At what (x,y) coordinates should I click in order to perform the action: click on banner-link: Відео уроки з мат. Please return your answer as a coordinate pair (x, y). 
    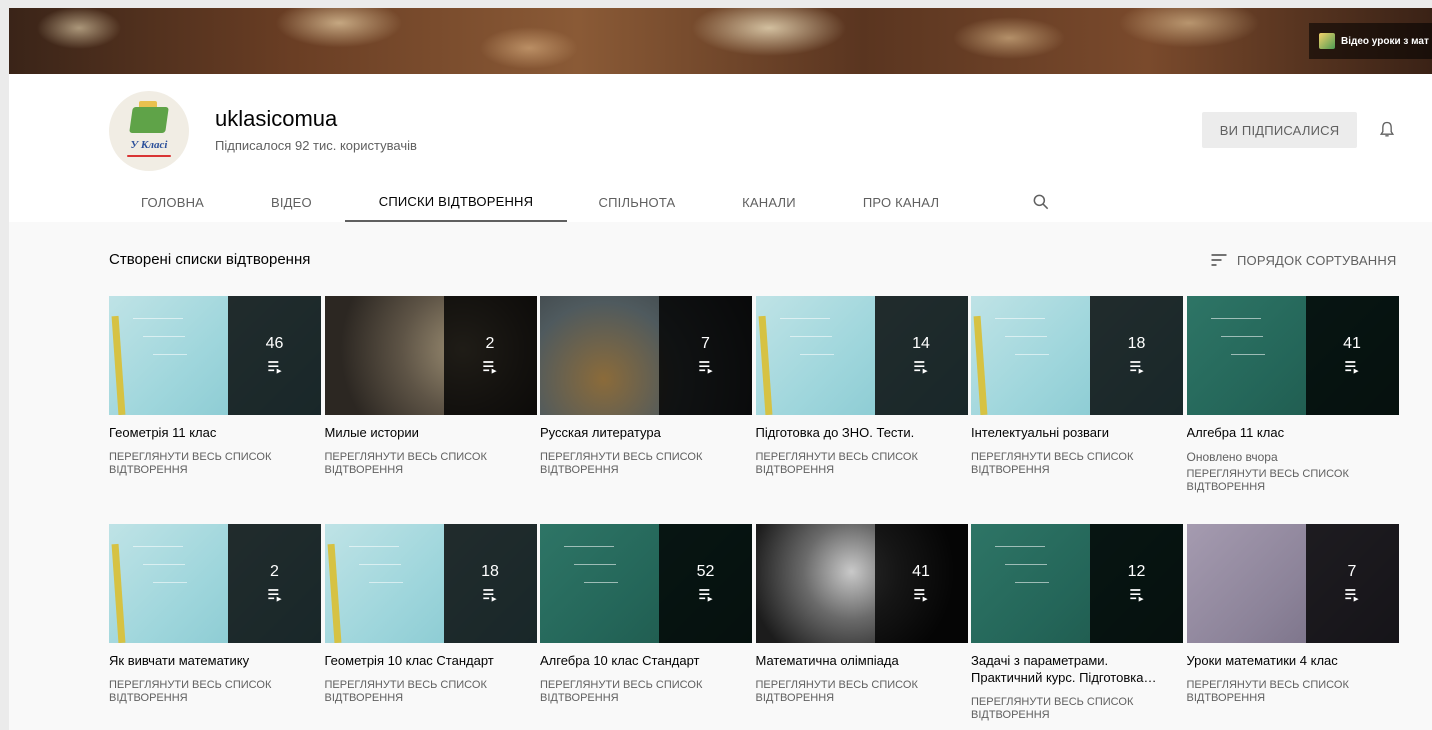
    Looking at the image, I should click on (1370, 41).